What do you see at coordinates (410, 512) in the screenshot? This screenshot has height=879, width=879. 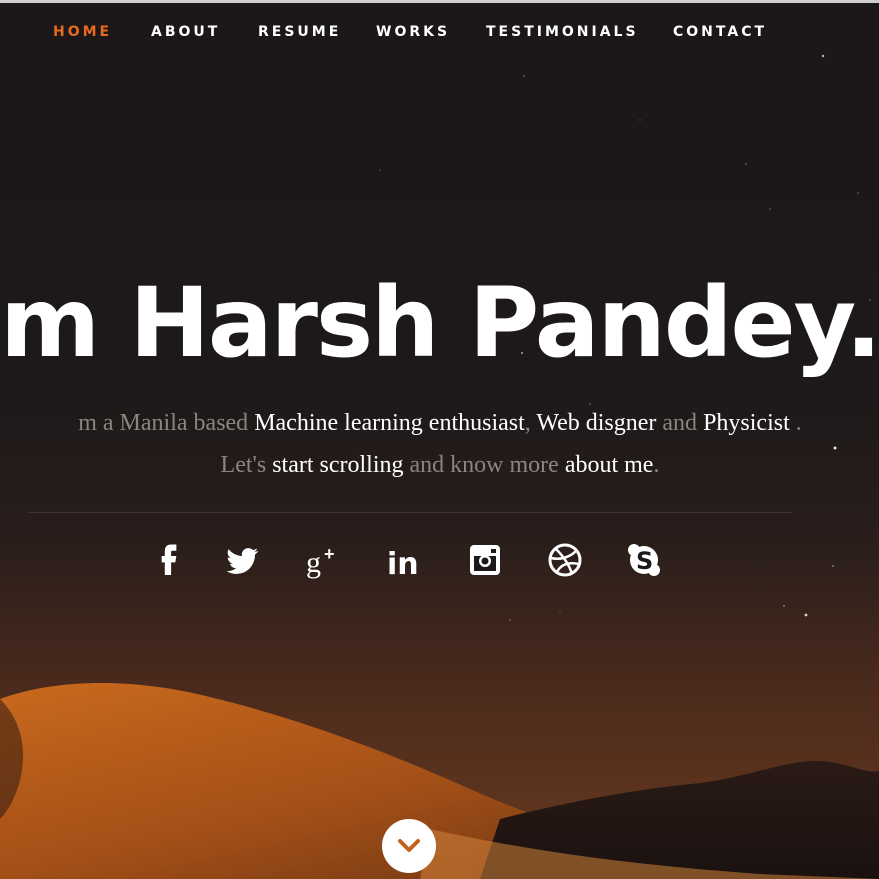 I see `hero-divider` at bounding box center [410, 512].